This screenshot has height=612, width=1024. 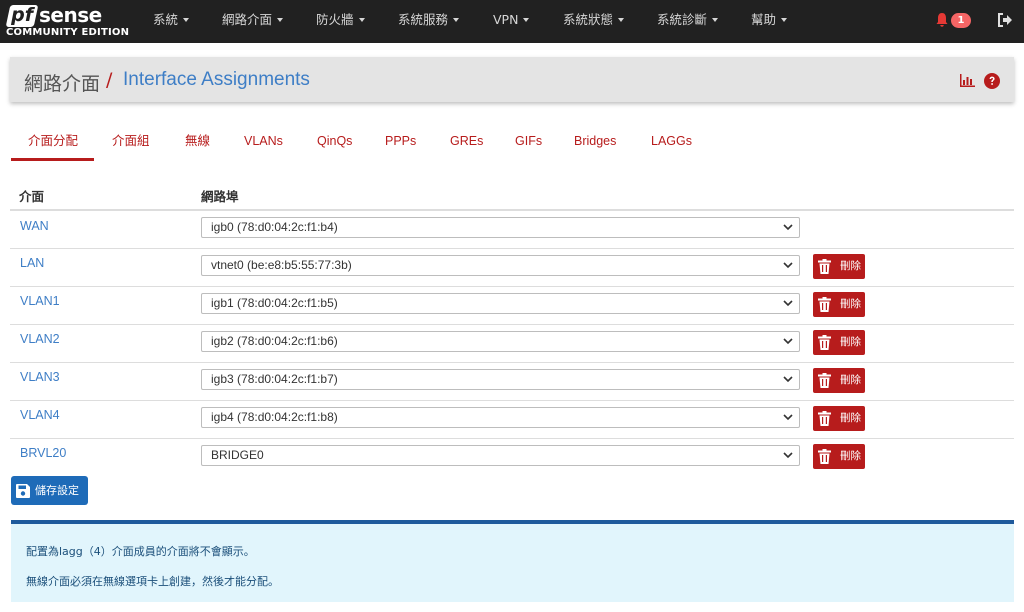 I want to click on tab-laggs: LAGGs, so click(x=671, y=142).